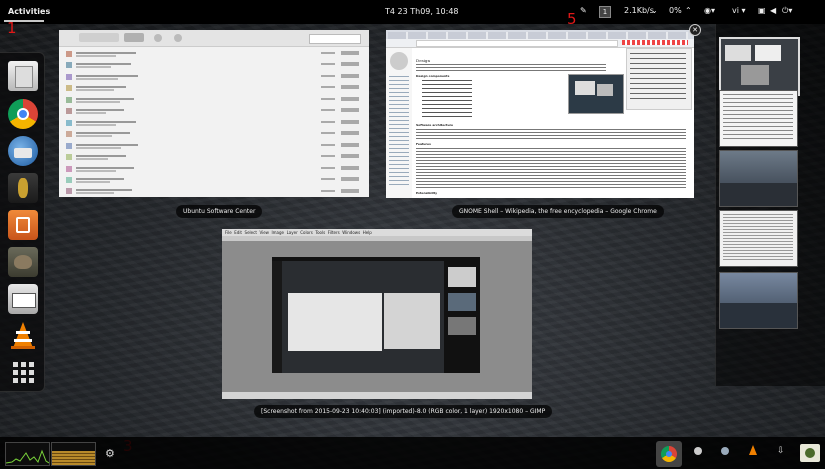 The height and width of the screenshot is (469, 825). What do you see at coordinates (12, 28) in the screenshot?
I see `annotation-1: 1` at bounding box center [12, 28].